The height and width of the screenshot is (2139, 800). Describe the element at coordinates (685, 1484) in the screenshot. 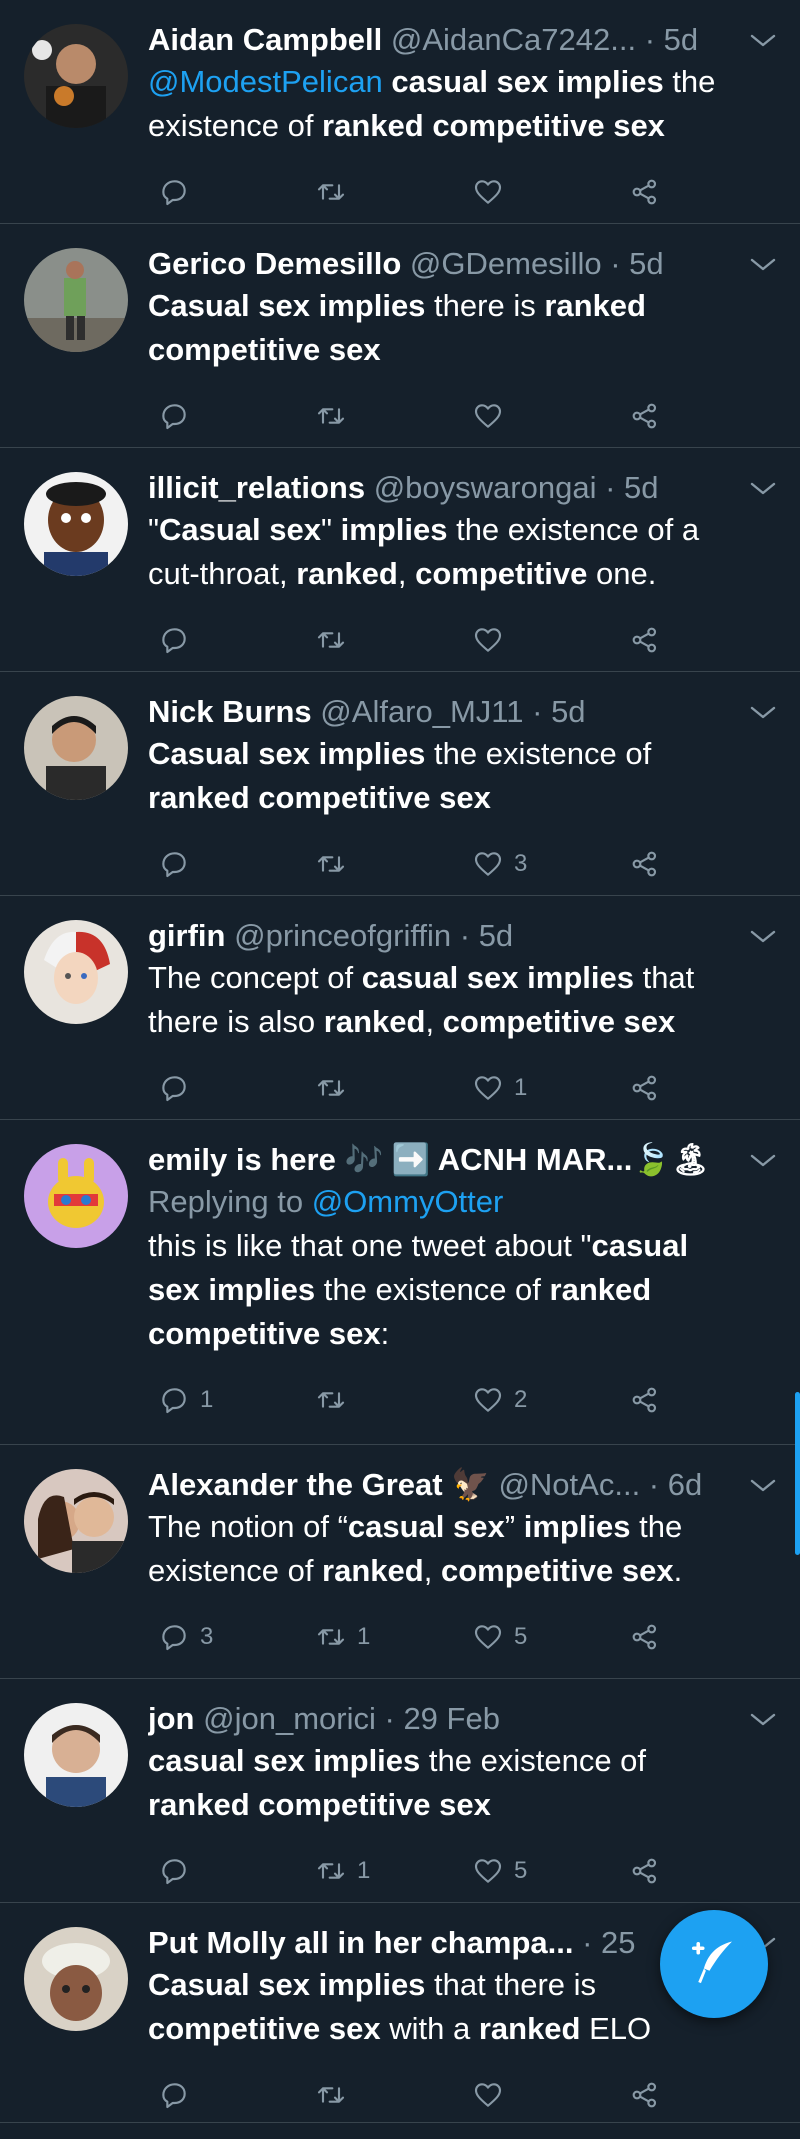

I see `timestamp: 6d` at that location.